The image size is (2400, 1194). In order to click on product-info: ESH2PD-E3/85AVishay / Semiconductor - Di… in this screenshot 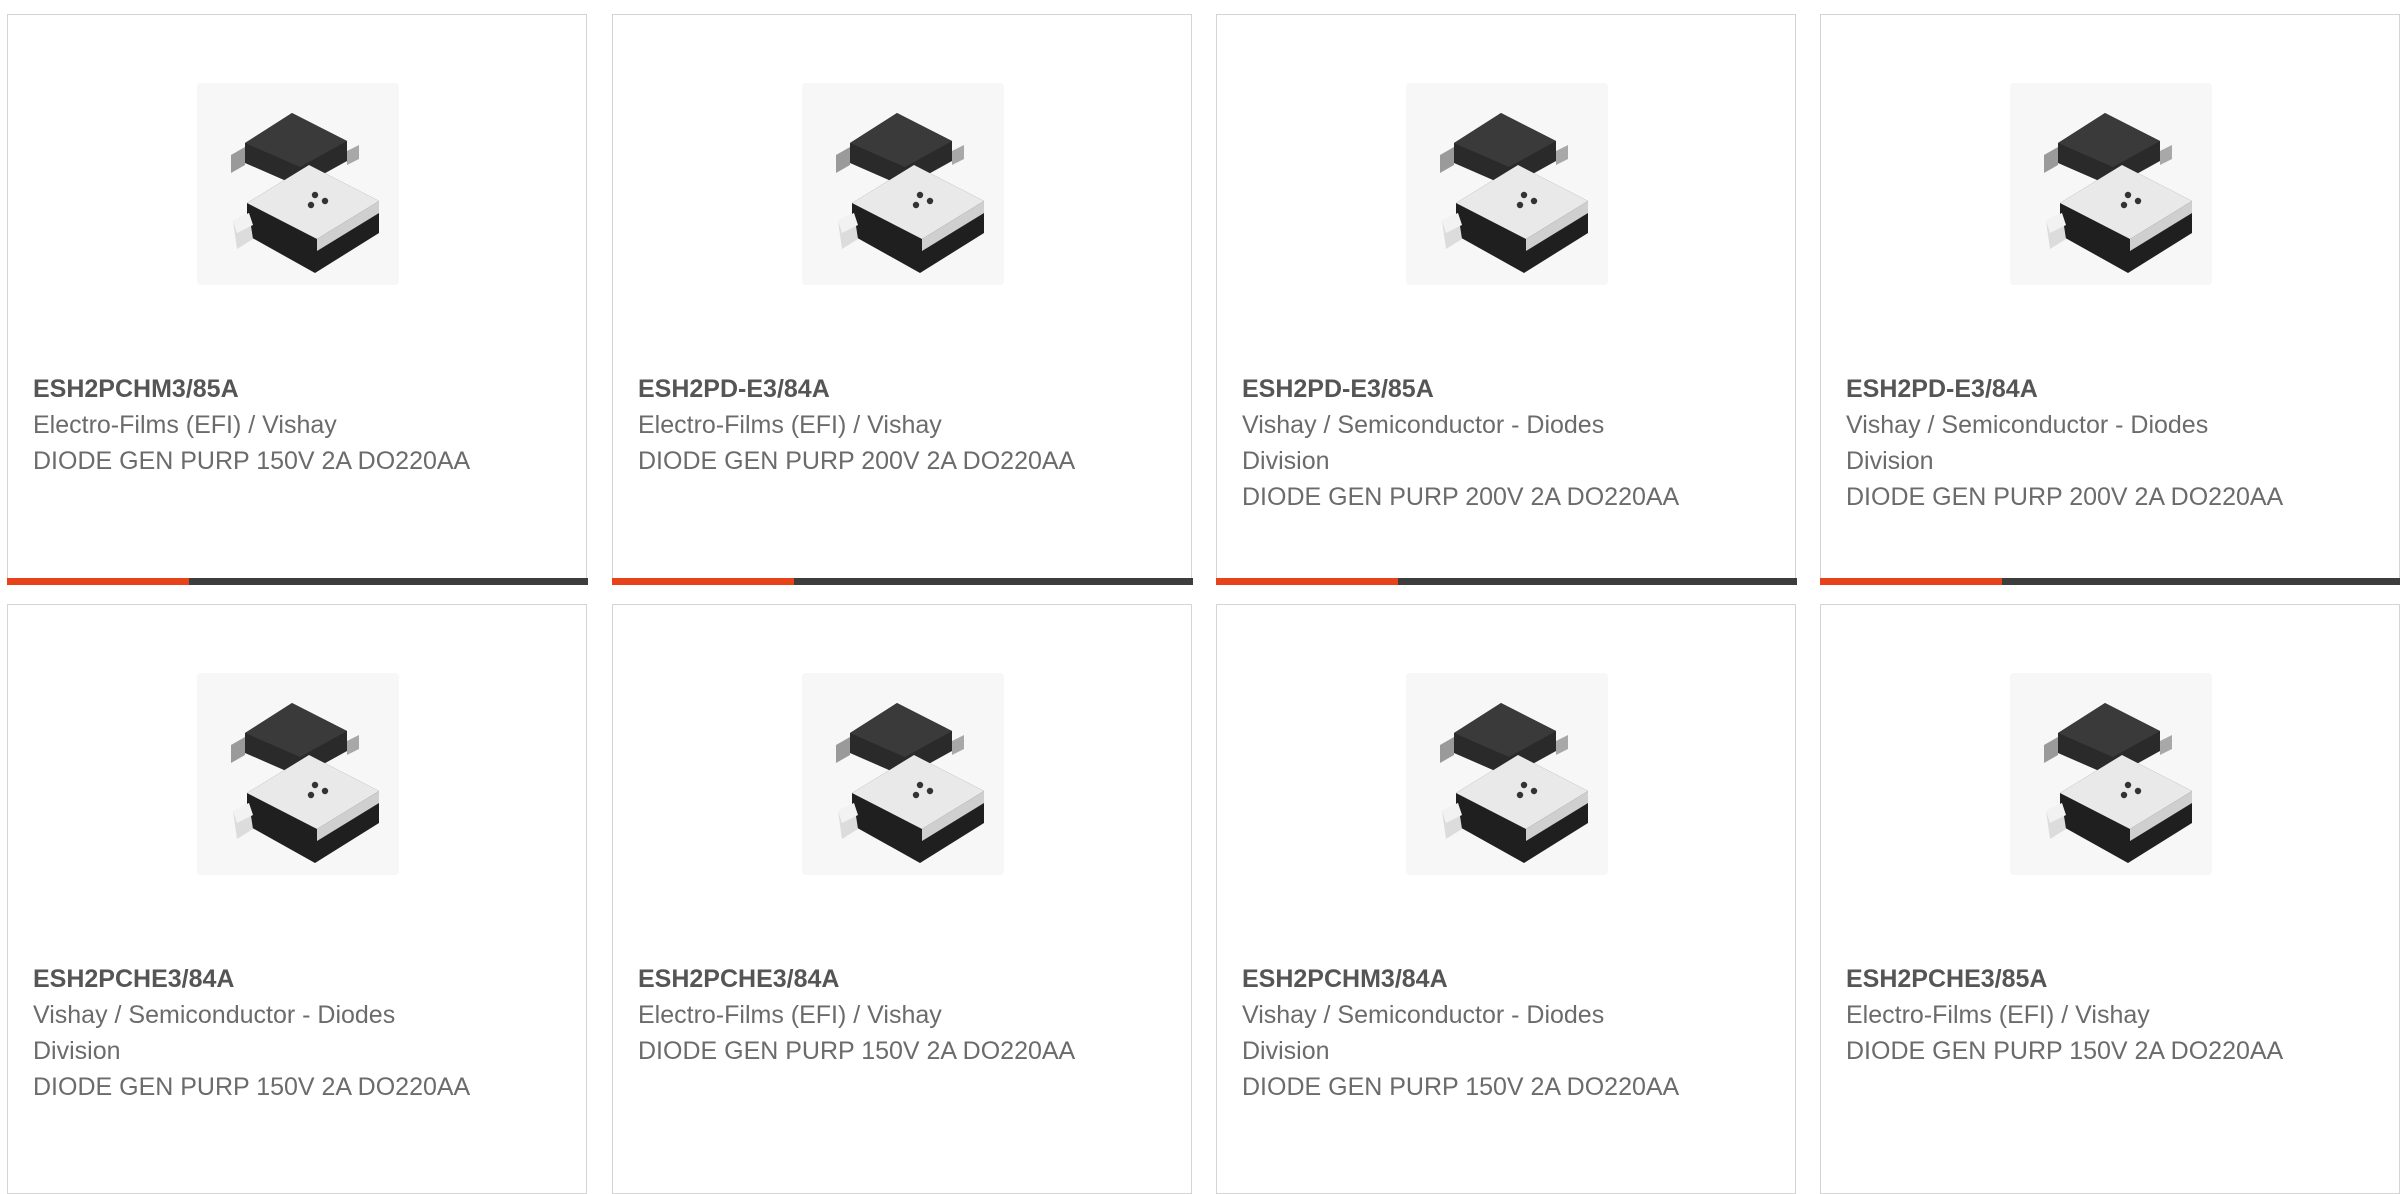, I will do `click(1467, 443)`.